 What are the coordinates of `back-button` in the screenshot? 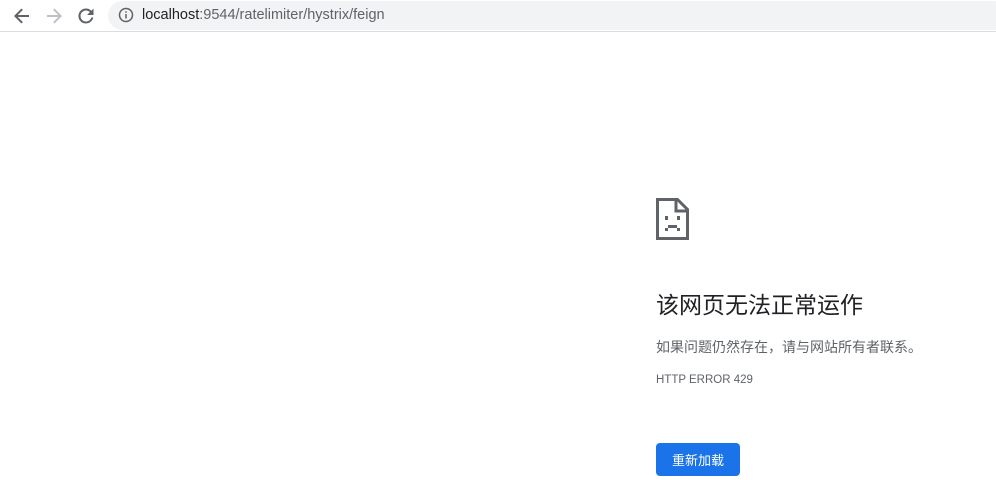 It's located at (22, 16).